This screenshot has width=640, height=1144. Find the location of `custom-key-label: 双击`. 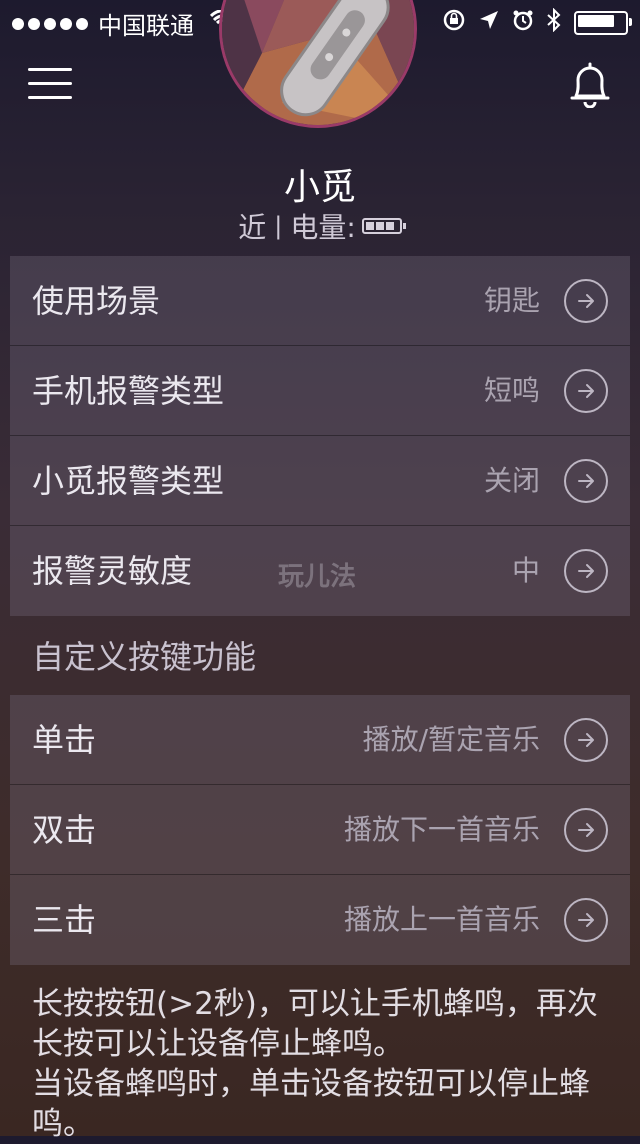

custom-key-label: 双击 is located at coordinates (64, 830).